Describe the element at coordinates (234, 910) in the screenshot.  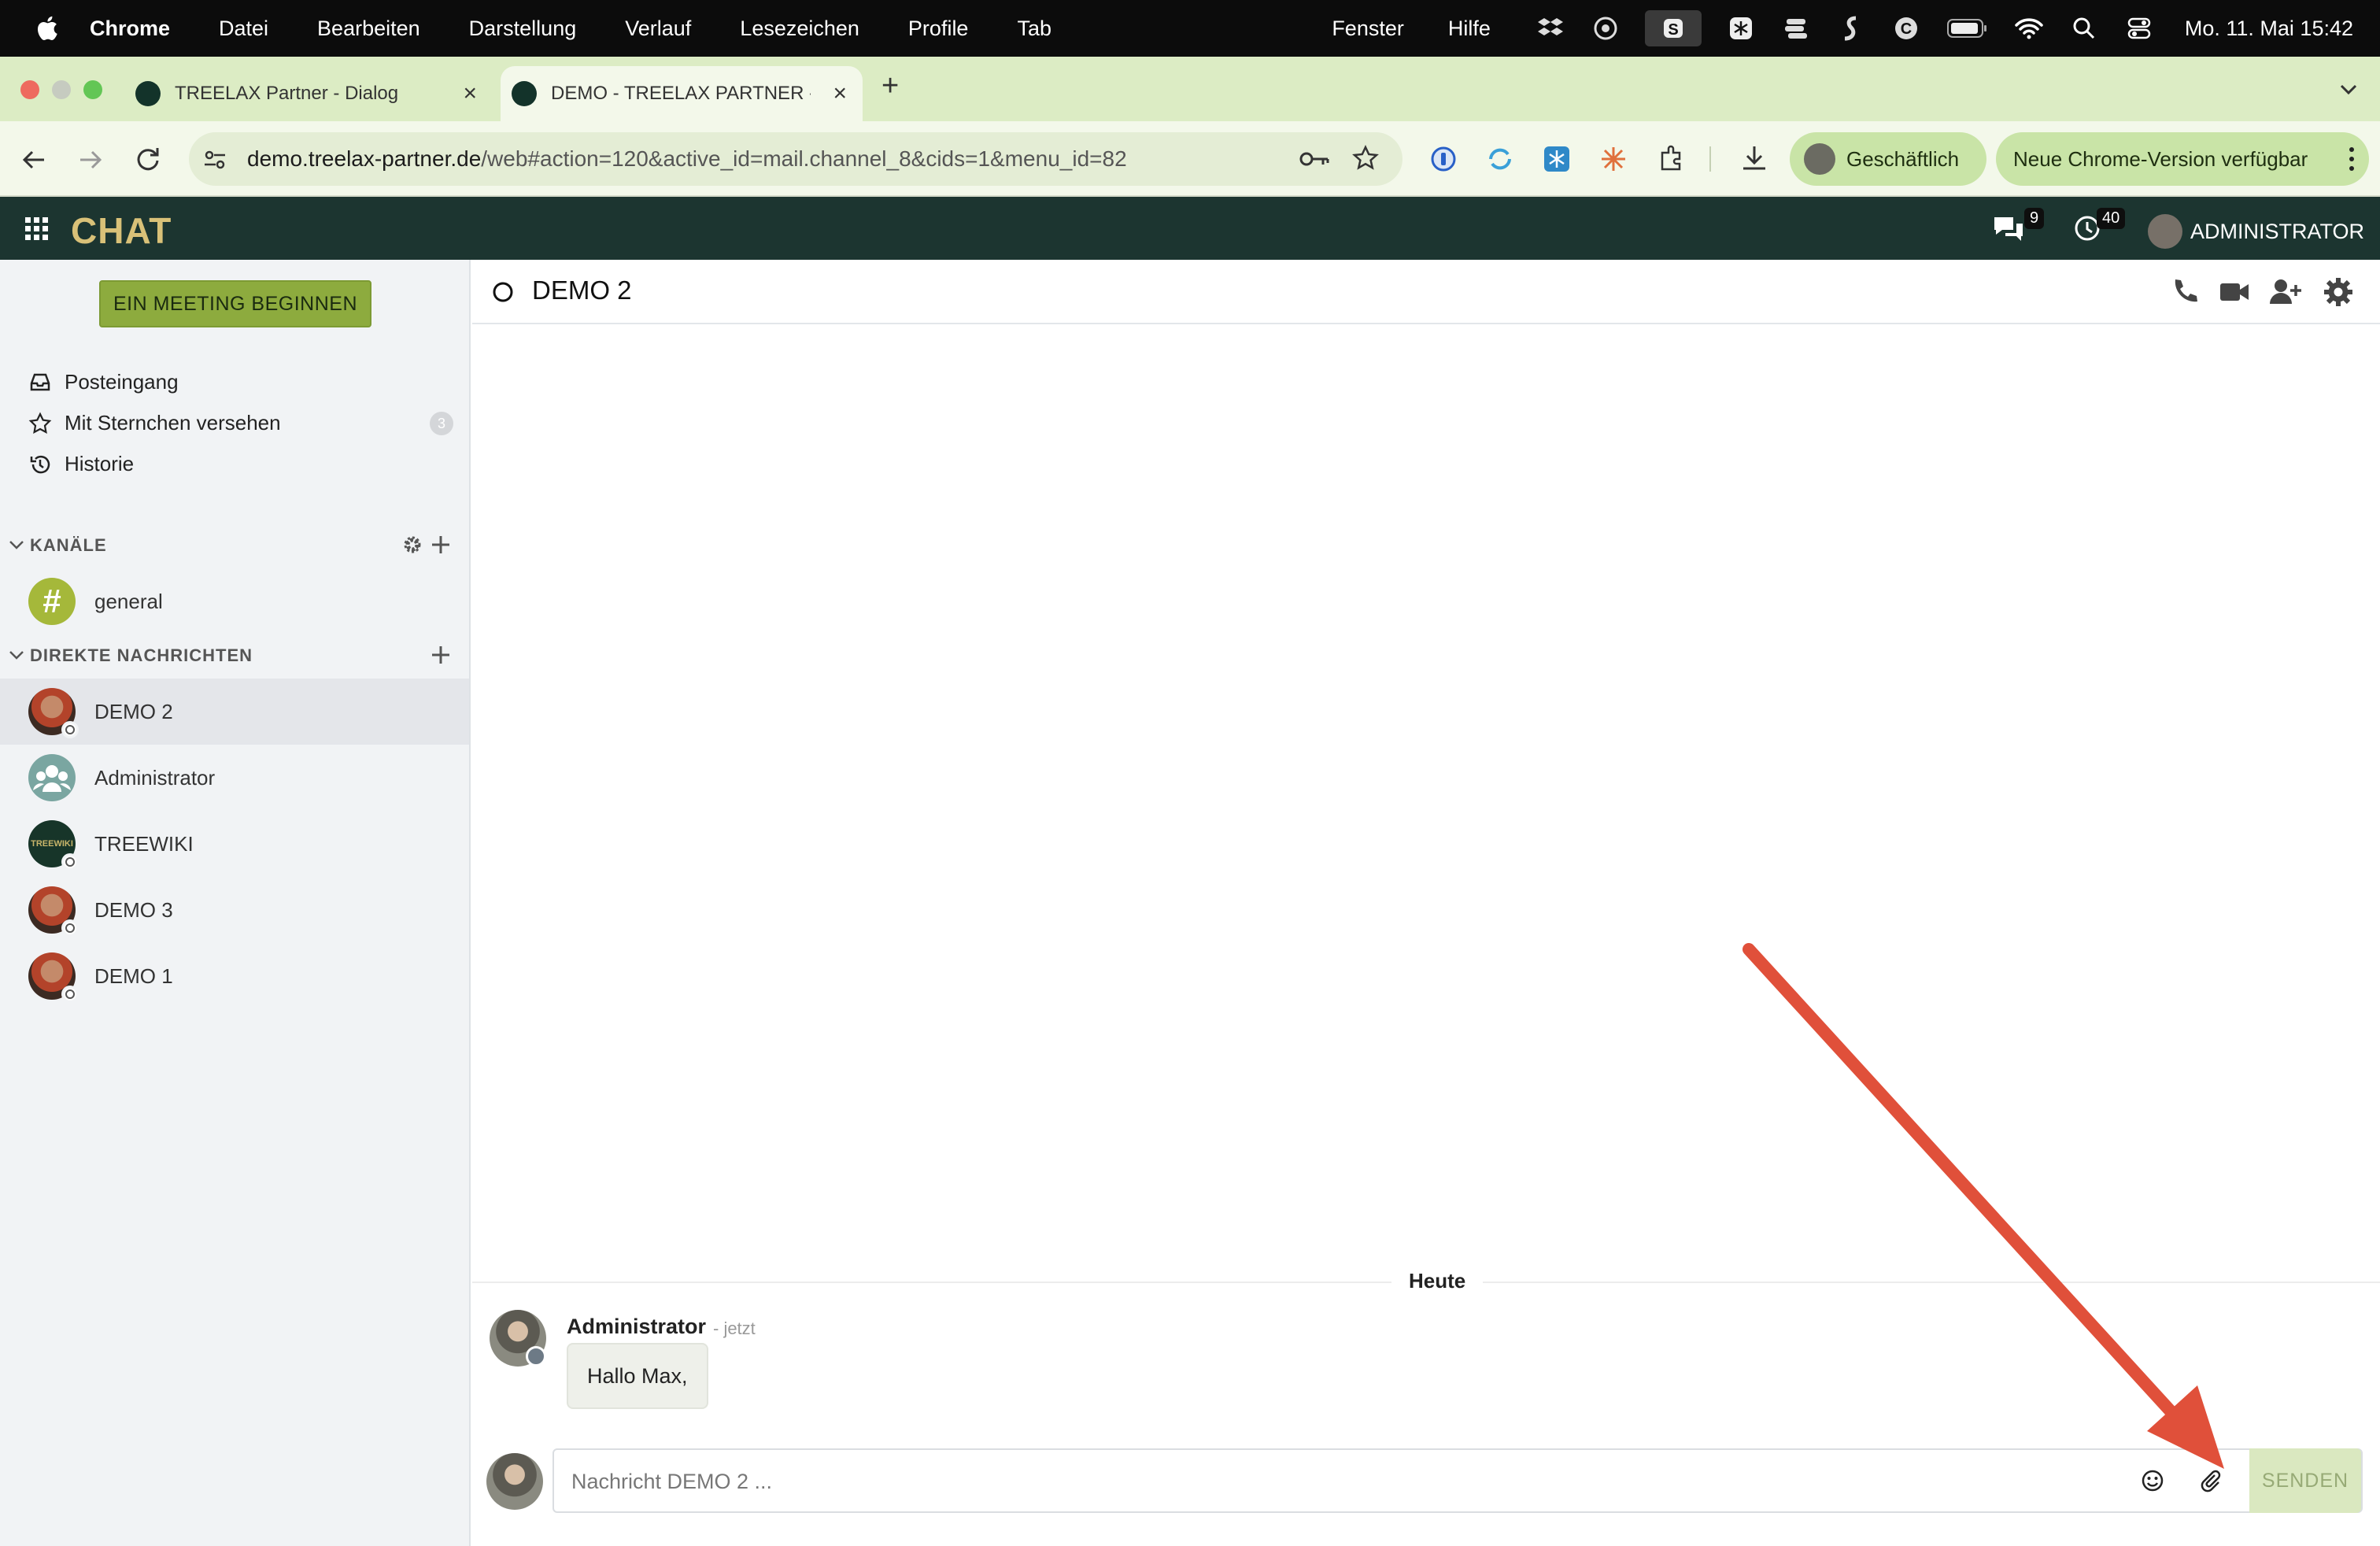
I see `dm-item-demo-3: DEMO 3` at that location.